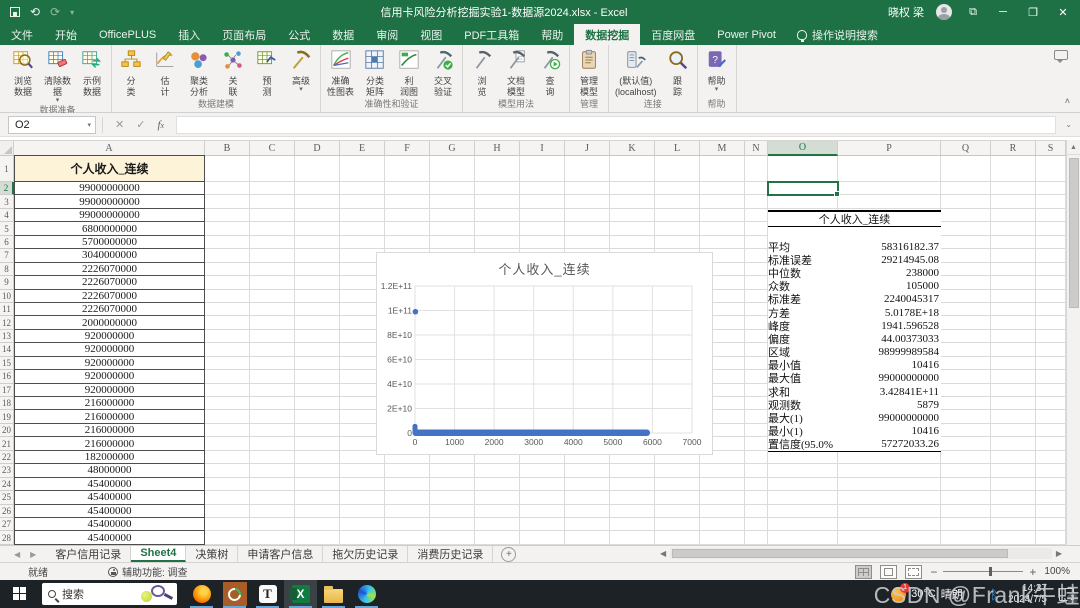 The height and width of the screenshot is (608, 1080). I want to click on cell-K25, so click(632, 498).